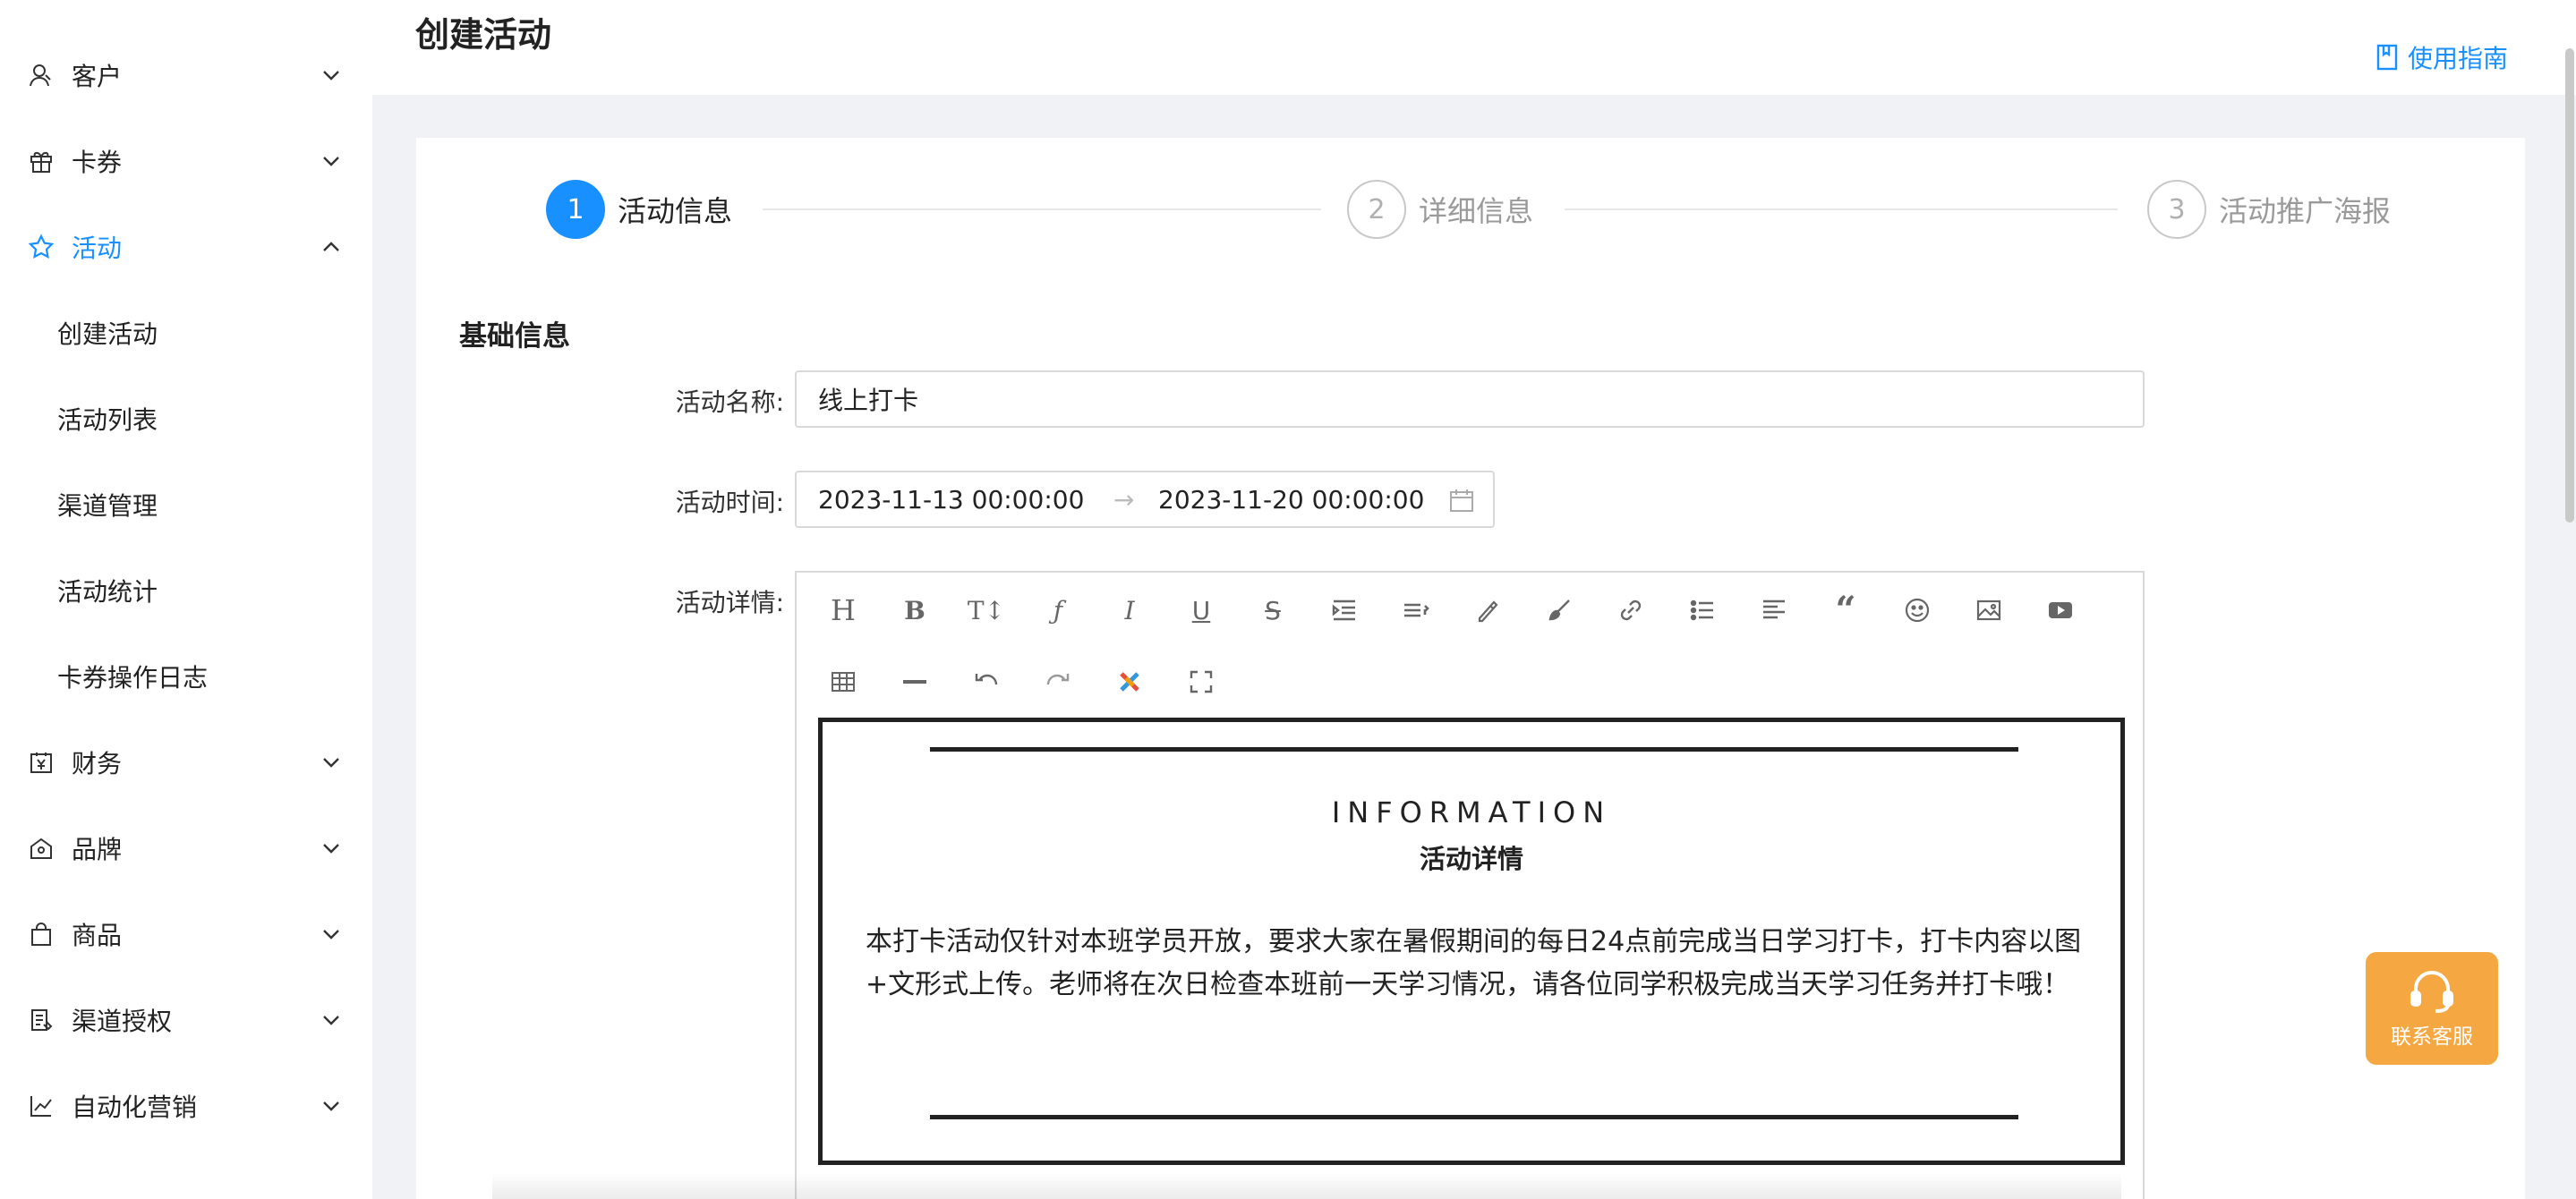 The width and height of the screenshot is (2576, 1199). I want to click on sidebar-item-activity: 活动, so click(186, 247).